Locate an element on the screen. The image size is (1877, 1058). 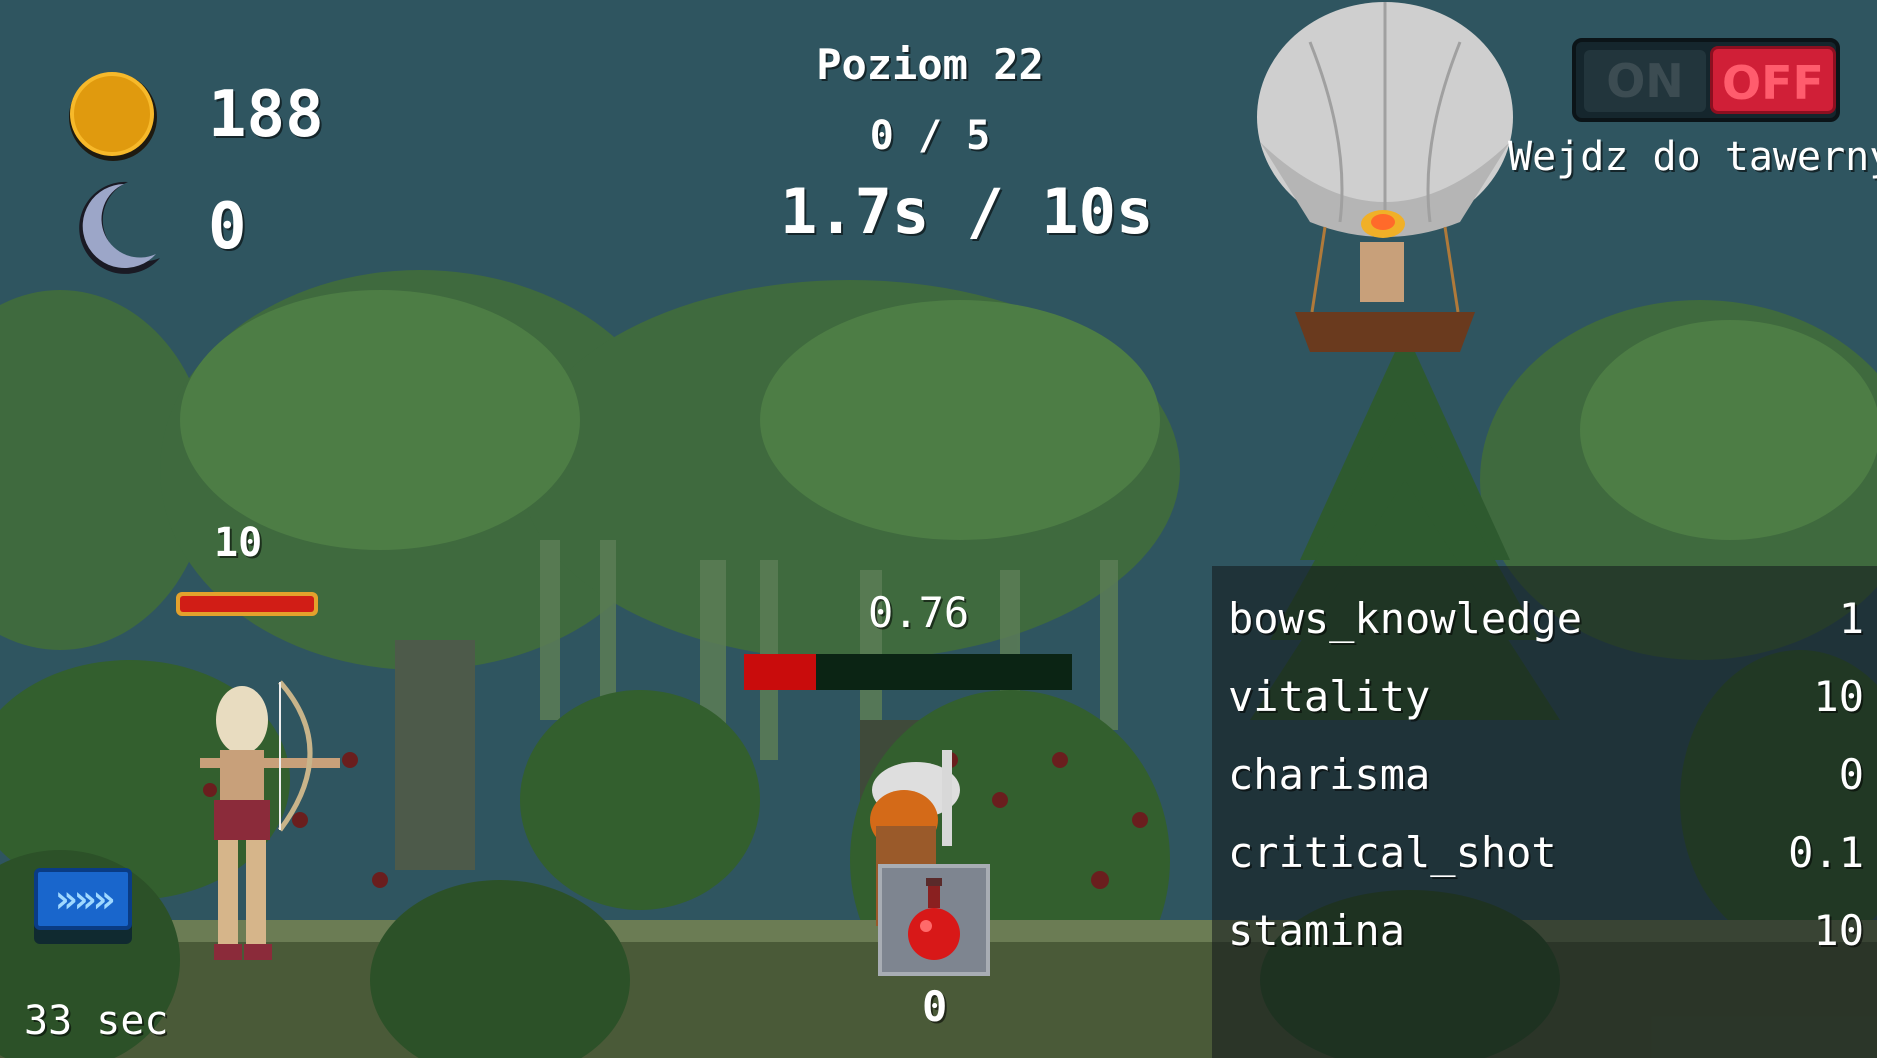
player-hp-bar is located at coordinates (247, 604).